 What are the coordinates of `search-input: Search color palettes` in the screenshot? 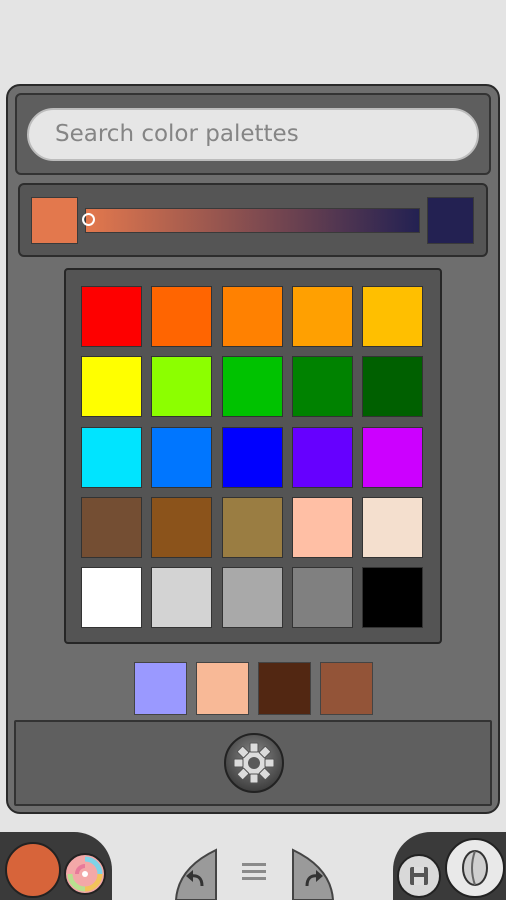 It's located at (253, 134).